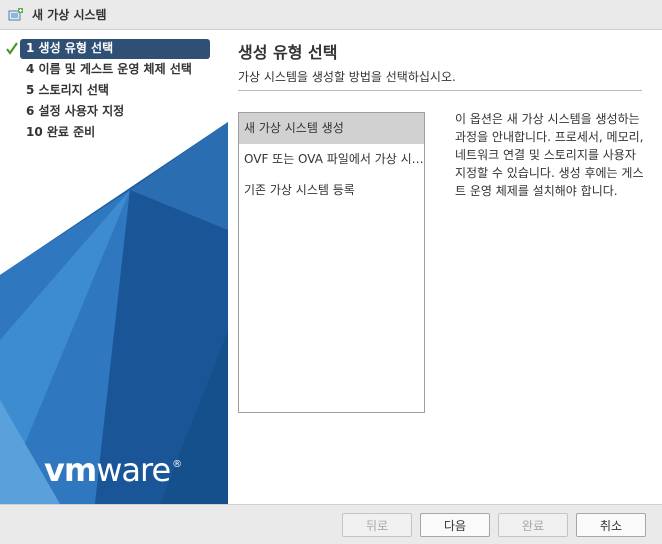 The height and width of the screenshot is (544, 662). Describe the element at coordinates (331, 159) in the screenshot. I see `option-deploy-from-ovf-ova: OVF 또는 OVA 파일에서 가상 시스템 배포` at that location.